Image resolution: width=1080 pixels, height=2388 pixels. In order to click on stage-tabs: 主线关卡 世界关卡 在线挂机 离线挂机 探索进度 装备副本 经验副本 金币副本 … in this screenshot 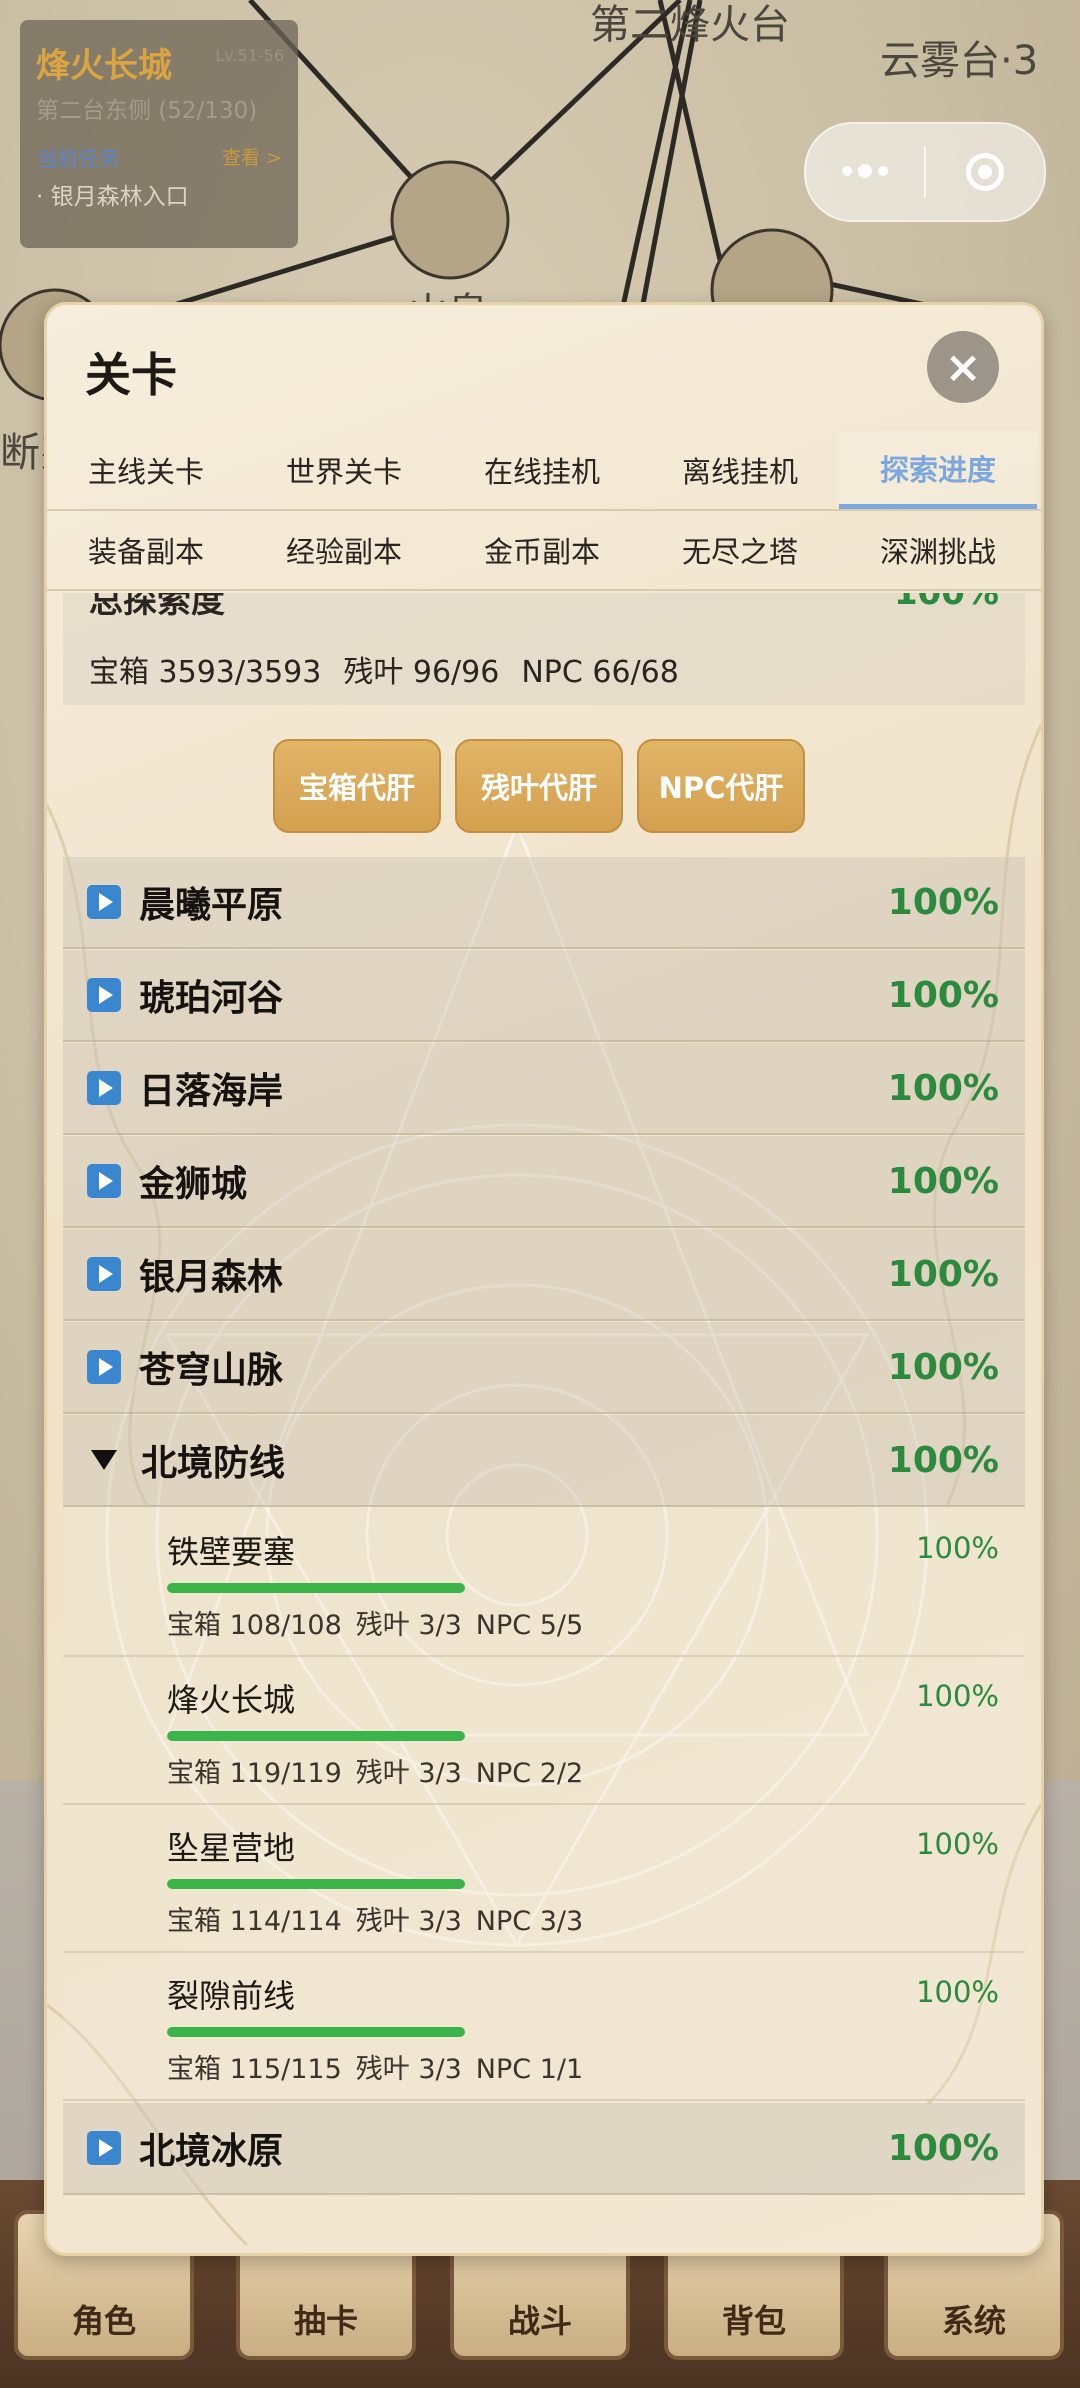, I will do `click(544, 511)`.